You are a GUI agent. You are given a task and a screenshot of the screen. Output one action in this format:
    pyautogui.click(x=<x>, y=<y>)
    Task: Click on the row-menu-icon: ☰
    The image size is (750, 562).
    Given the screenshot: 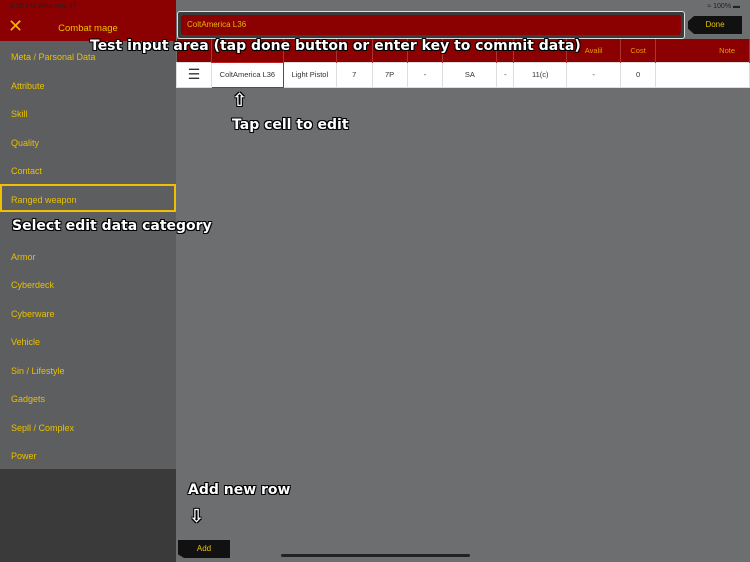 What is the action you would take?
    pyautogui.click(x=194, y=74)
    